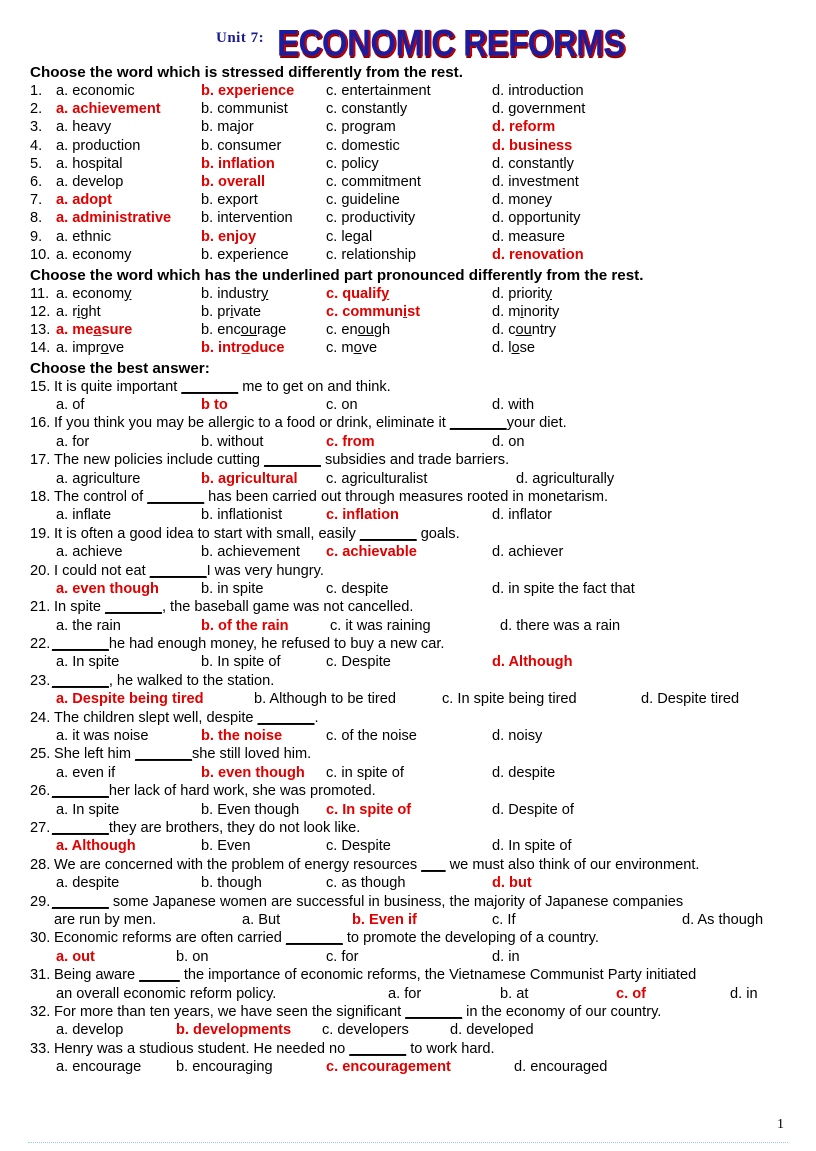 This screenshot has width=816, height=1151. I want to click on option-a: a. inflate, so click(83, 515).